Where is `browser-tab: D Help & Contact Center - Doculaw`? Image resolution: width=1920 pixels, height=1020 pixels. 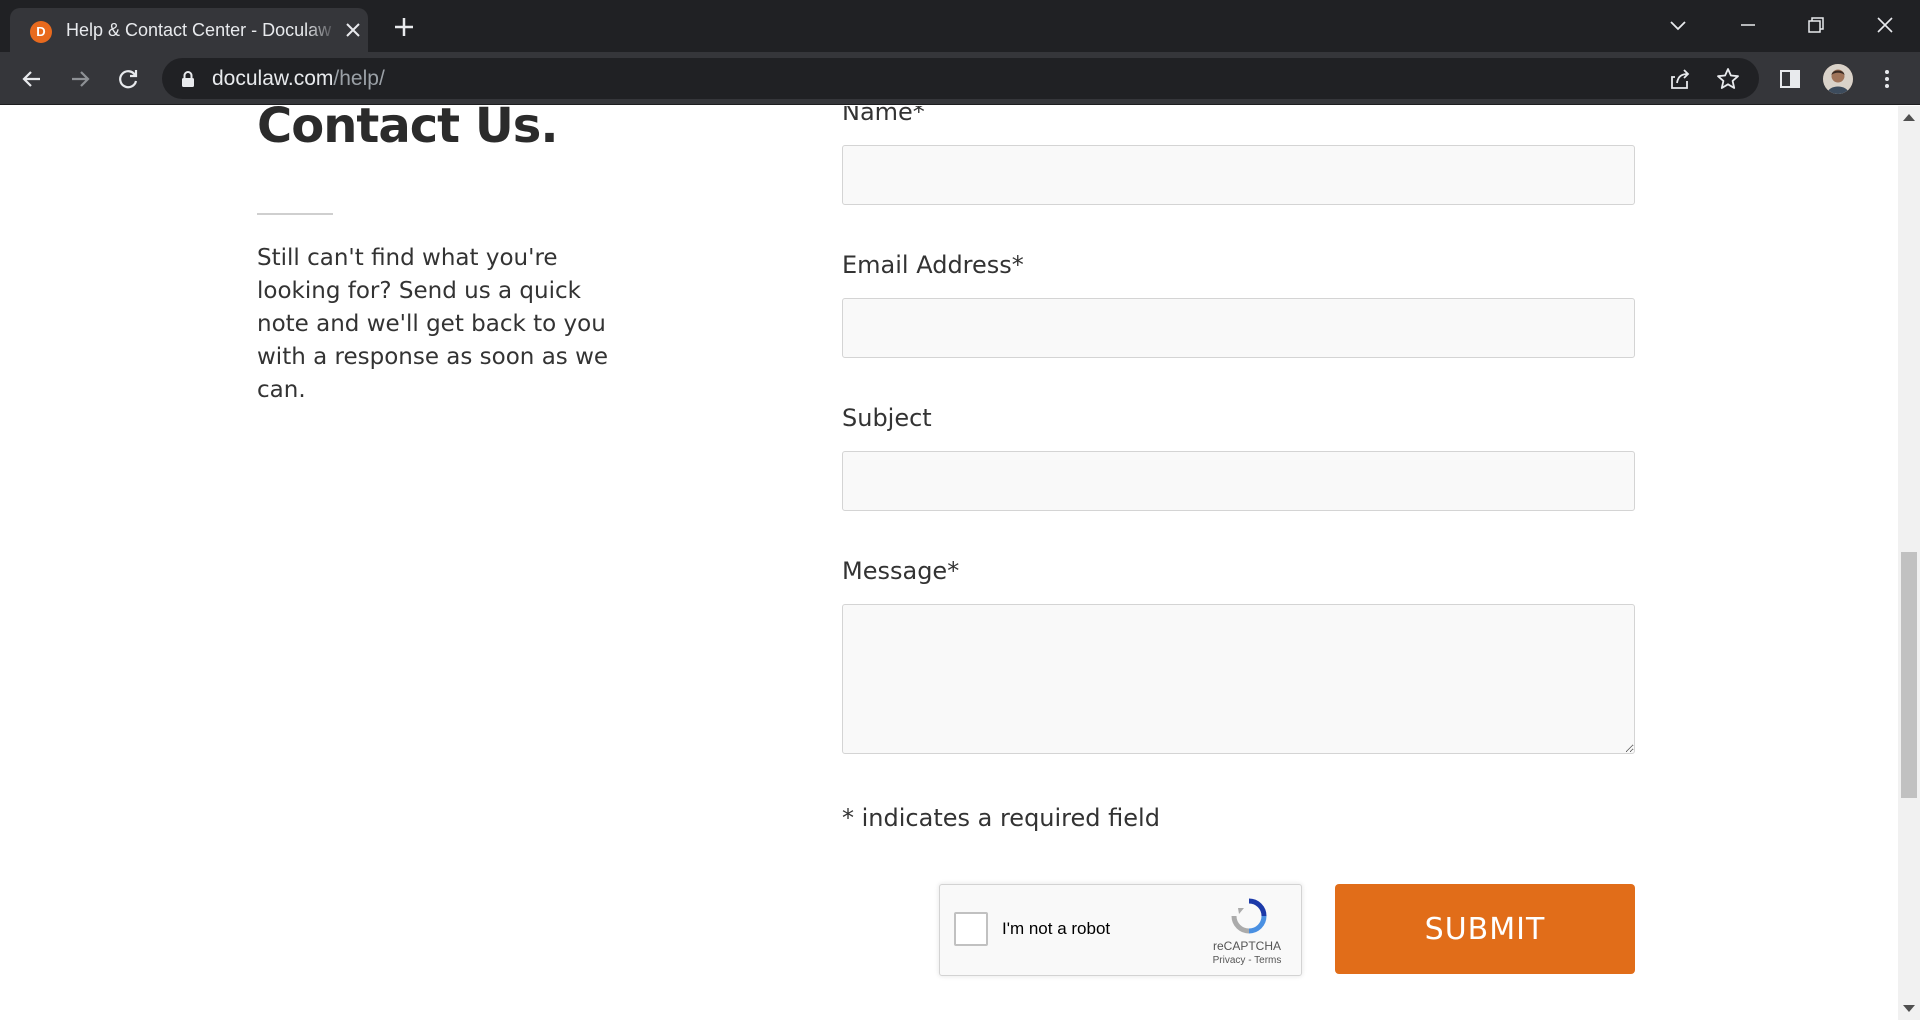
browser-tab: D Help & Contact Center - Doculaw is located at coordinates (189, 30).